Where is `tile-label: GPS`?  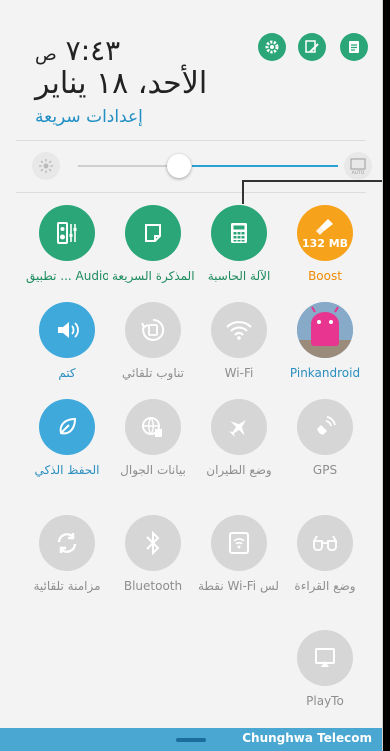 tile-label: GPS is located at coordinates (325, 470).